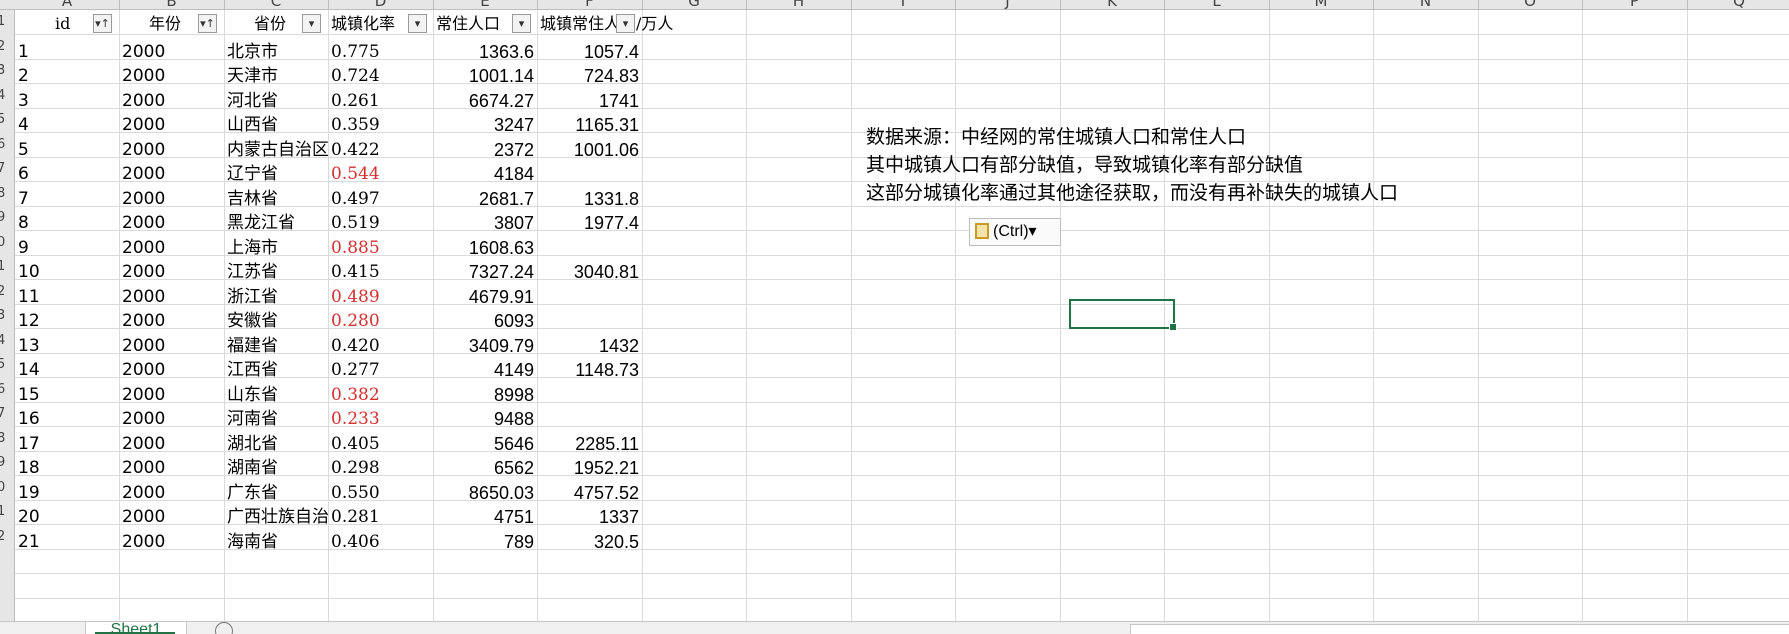 The width and height of the screenshot is (1789, 634). Describe the element at coordinates (67, 541) in the screenshot. I see `cell-id: 21` at that location.